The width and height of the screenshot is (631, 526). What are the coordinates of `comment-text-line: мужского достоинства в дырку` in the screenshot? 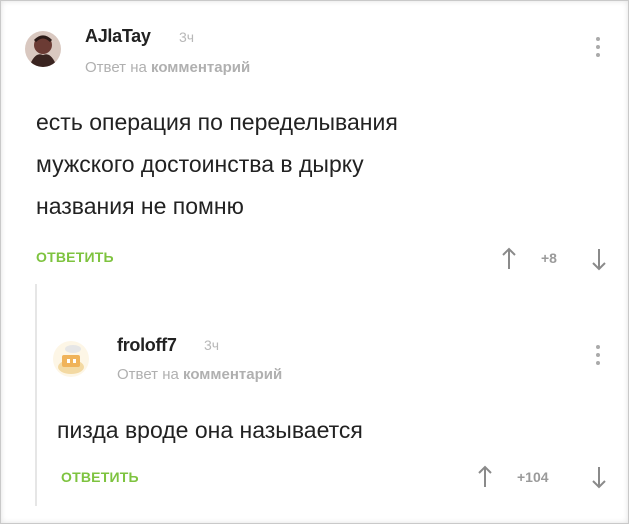 It's located at (200, 164).